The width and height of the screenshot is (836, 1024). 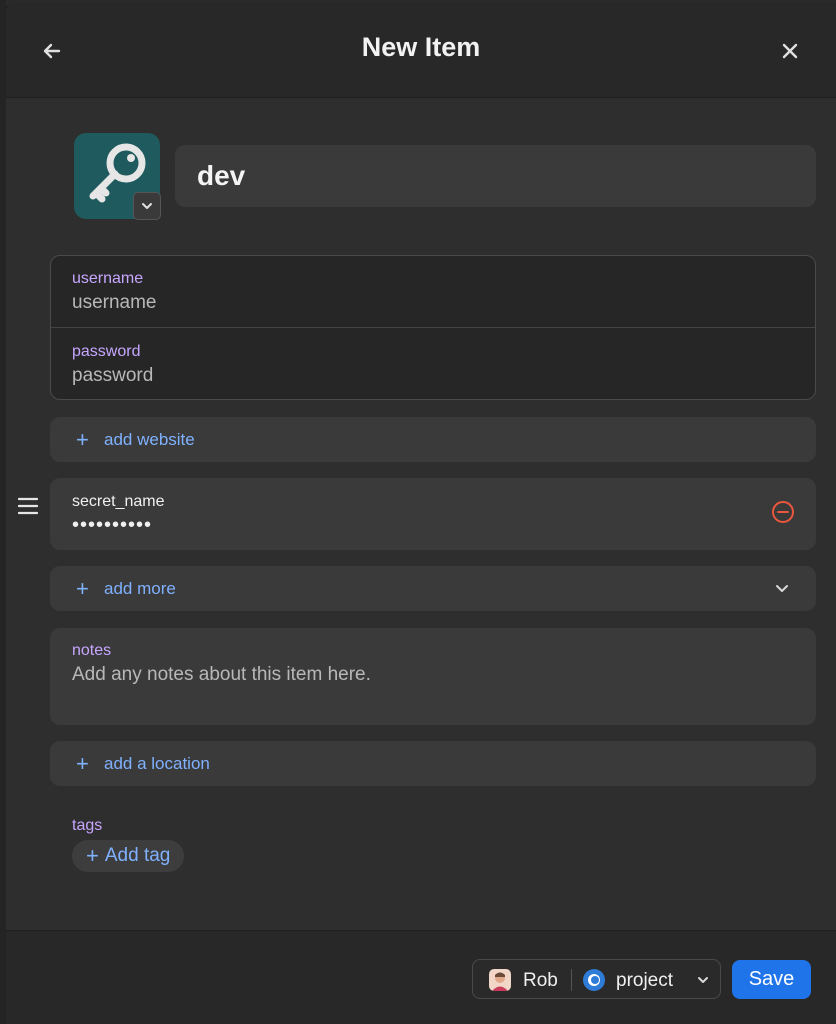 I want to click on dialog-title: New Item, so click(x=421, y=47).